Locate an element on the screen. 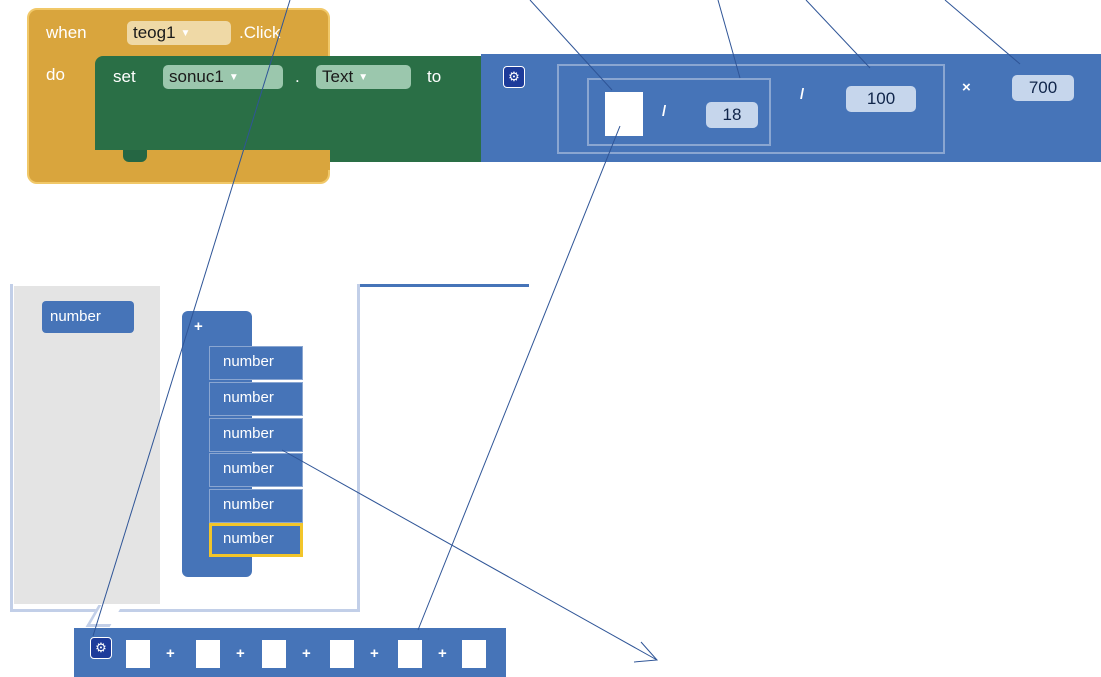 Image resolution: width=1101 pixels, height=677 pixels. arrow-head is located at coordinates (646, 652).